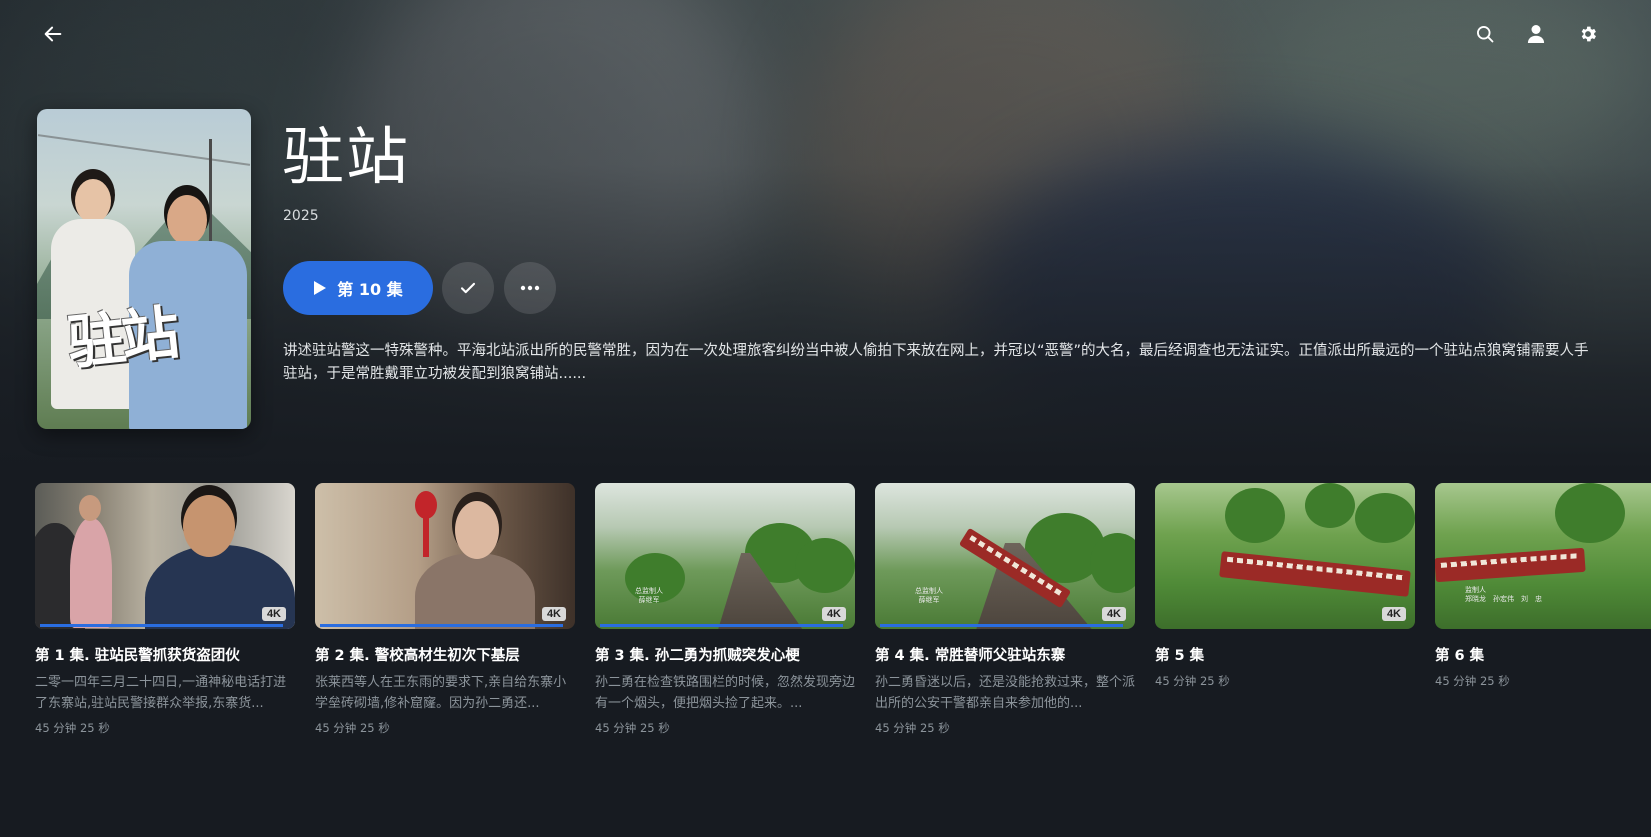  I want to click on gear-icon, so click(1588, 34).